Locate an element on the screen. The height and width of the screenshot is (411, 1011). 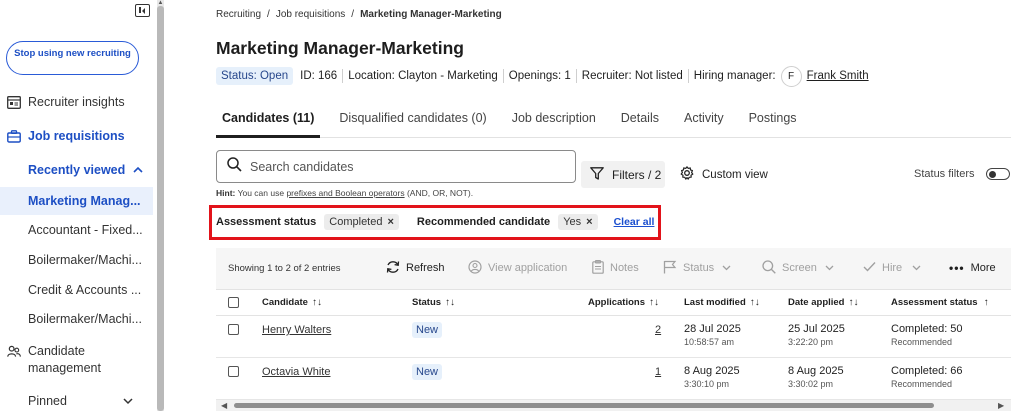
sidebar-item-recently-viewed: Recently viewed is located at coordinates (77, 170).